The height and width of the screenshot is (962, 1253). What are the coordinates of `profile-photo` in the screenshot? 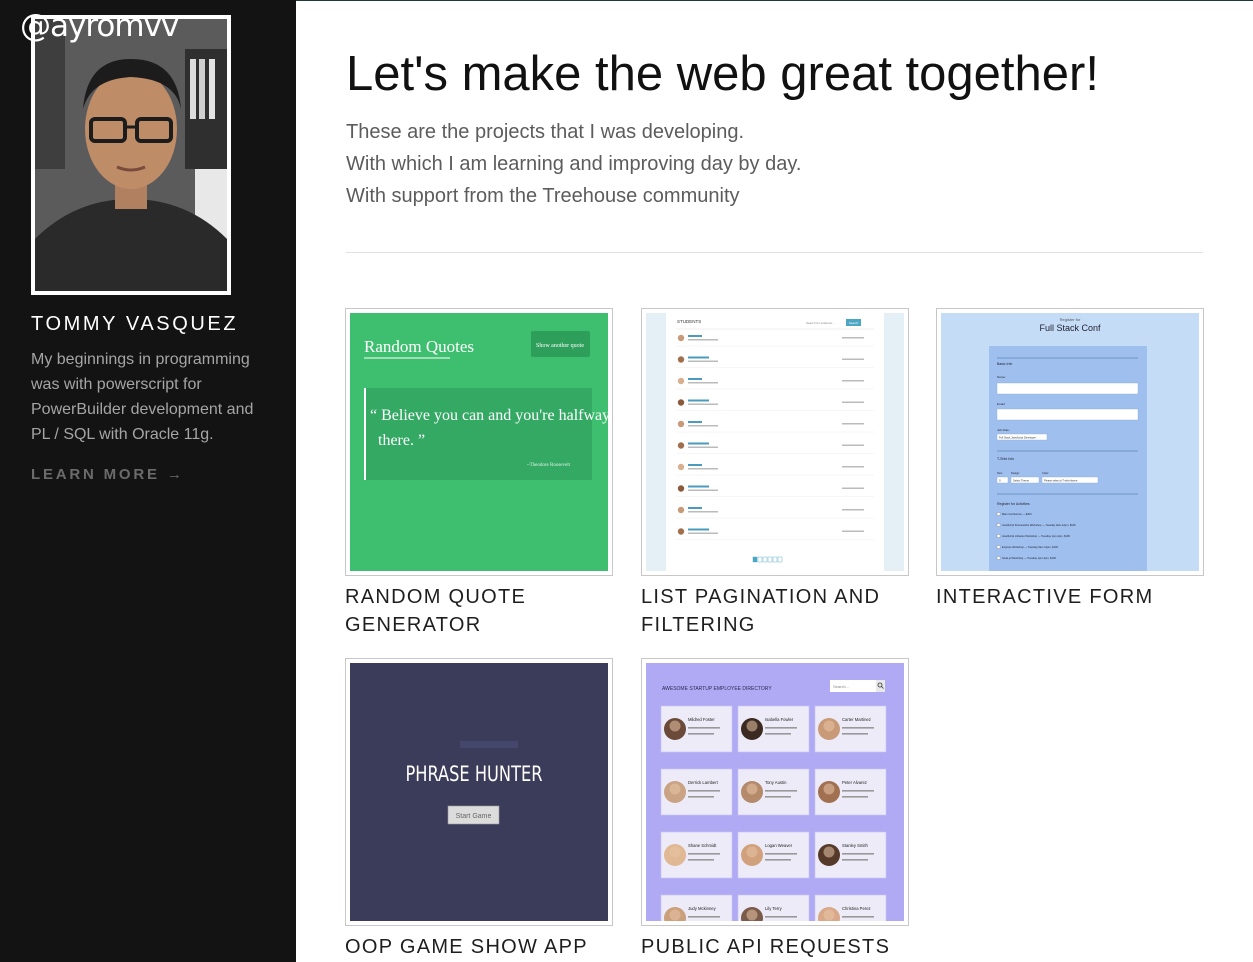 It's located at (131, 155).